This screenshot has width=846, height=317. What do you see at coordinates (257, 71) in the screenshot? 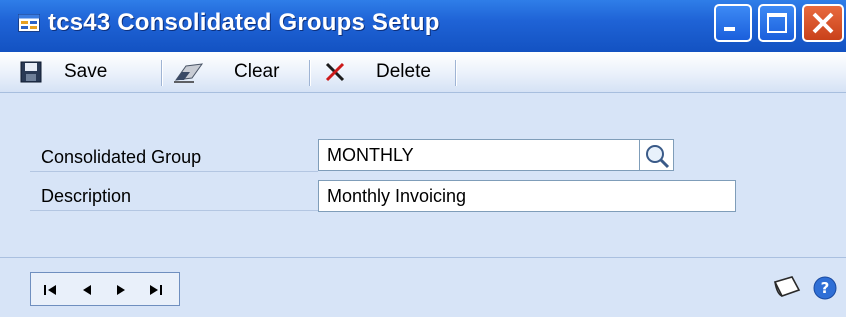
I see `clear-label: Clear` at bounding box center [257, 71].